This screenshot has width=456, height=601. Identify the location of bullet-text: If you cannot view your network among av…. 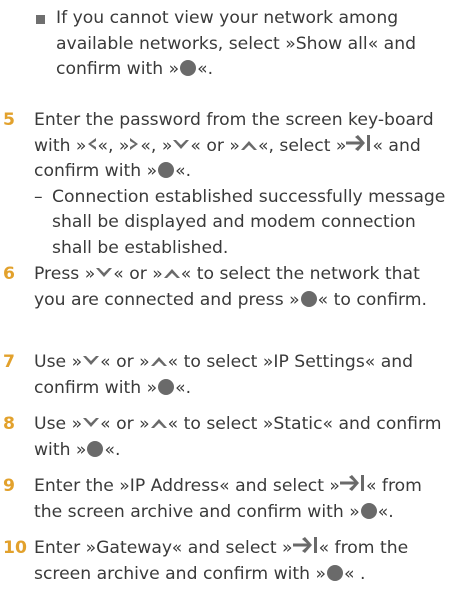
(236, 43).